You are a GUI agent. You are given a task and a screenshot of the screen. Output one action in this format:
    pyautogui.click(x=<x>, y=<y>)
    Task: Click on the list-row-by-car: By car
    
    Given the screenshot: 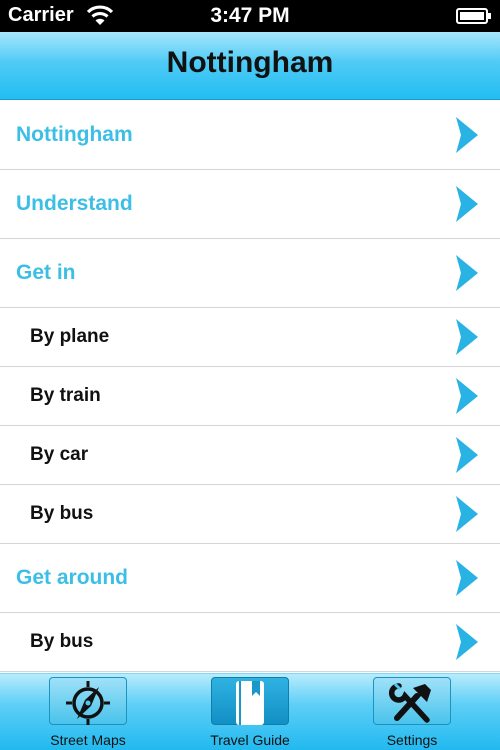 What is the action you would take?
    pyautogui.click(x=250, y=455)
    